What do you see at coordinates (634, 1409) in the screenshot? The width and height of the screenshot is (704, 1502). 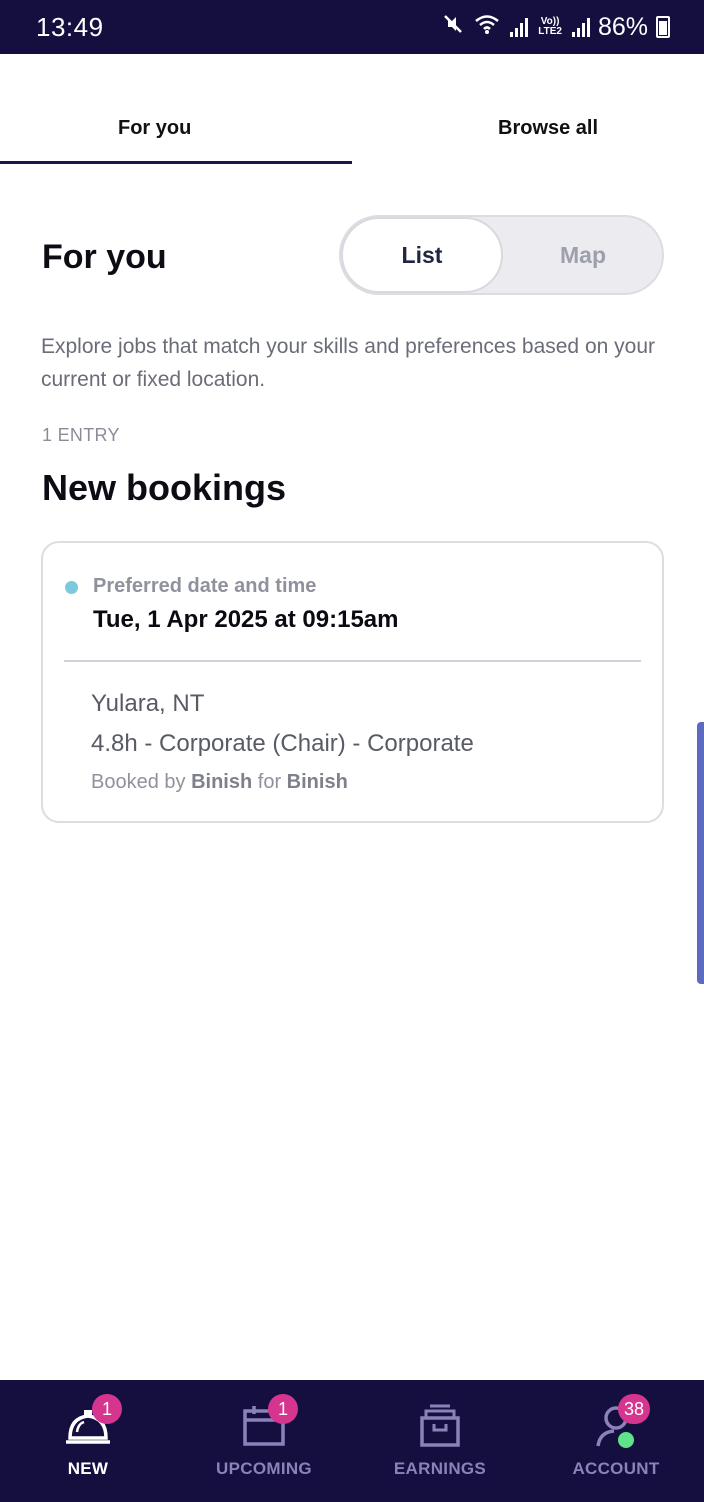 I see `nav-account-badge: 38` at bounding box center [634, 1409].